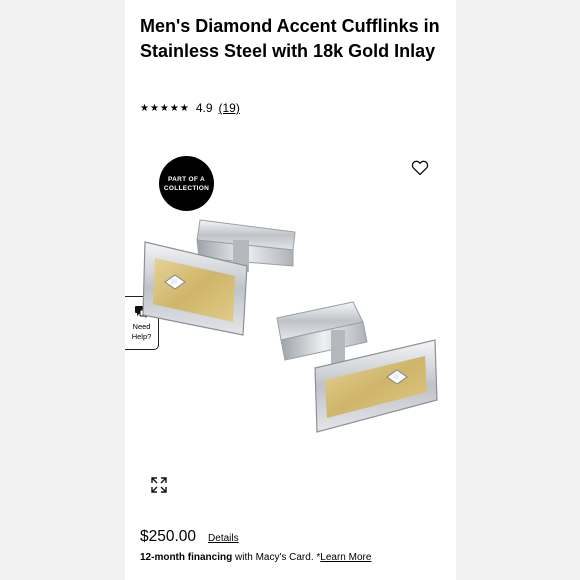 This screenshot has height=580, width=580. I want to click on price-row: $250.00 Details, so click(189, 537).